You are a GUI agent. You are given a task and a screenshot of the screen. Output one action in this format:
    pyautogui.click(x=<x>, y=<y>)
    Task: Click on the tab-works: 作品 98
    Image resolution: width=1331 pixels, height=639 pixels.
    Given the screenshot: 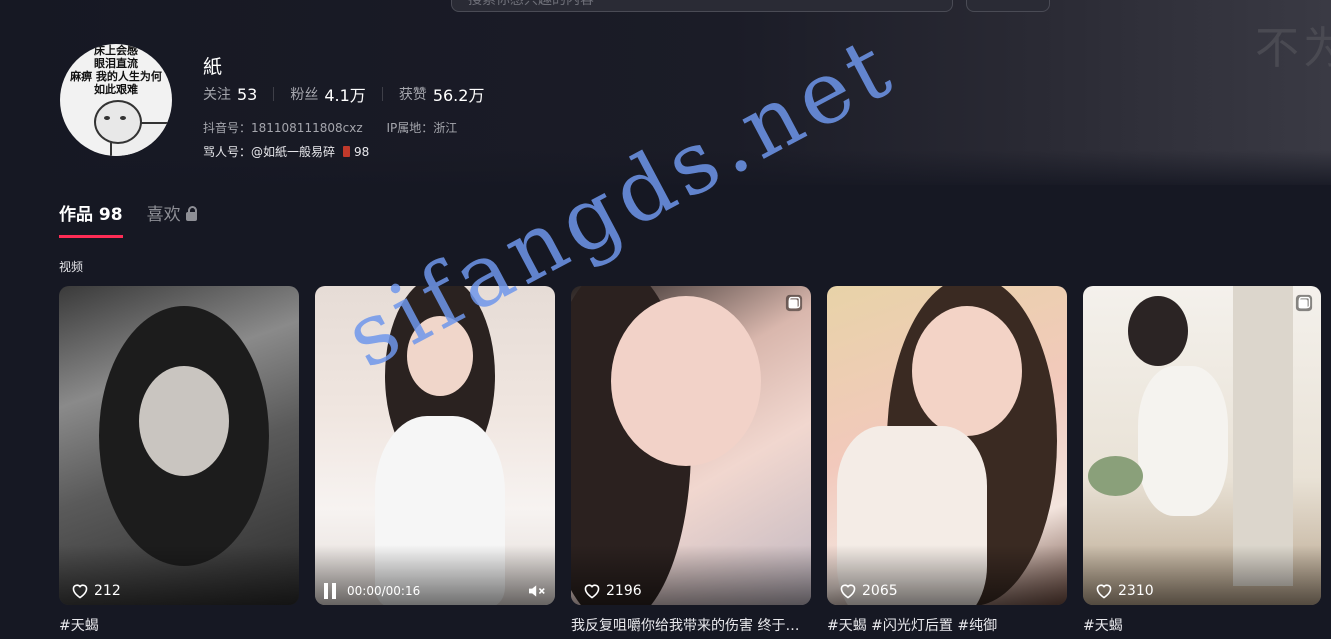 What is the action you would take?
    pyautogui.click(x=91, y=219)
    